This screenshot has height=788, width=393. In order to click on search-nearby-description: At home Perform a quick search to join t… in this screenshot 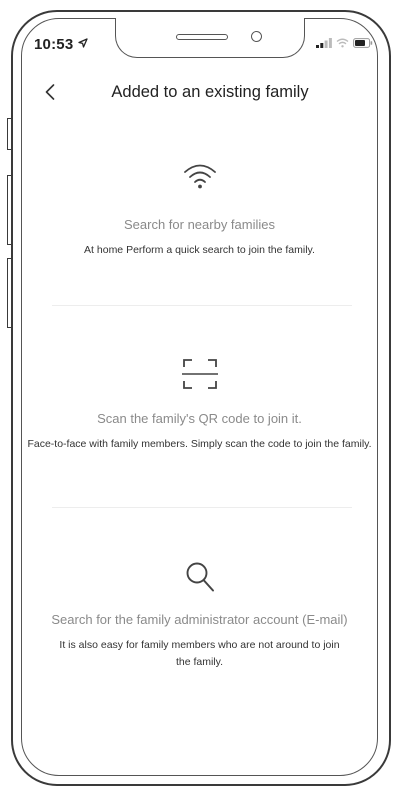, I will do `click(199, 250)`.